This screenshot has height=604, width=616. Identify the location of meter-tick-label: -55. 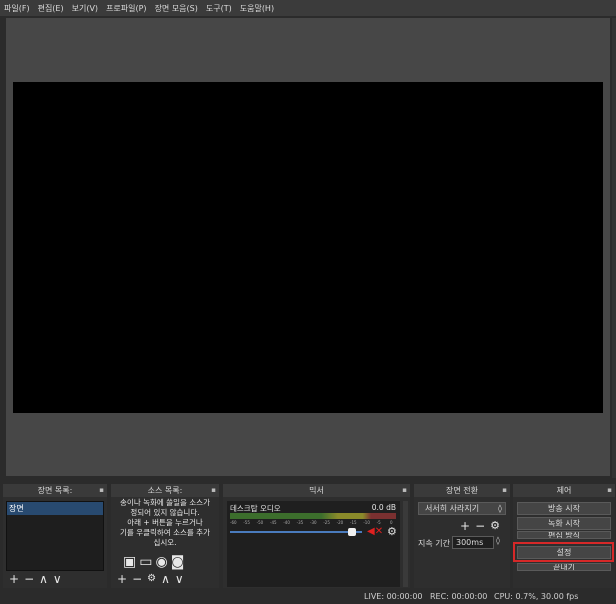
(246, 522).